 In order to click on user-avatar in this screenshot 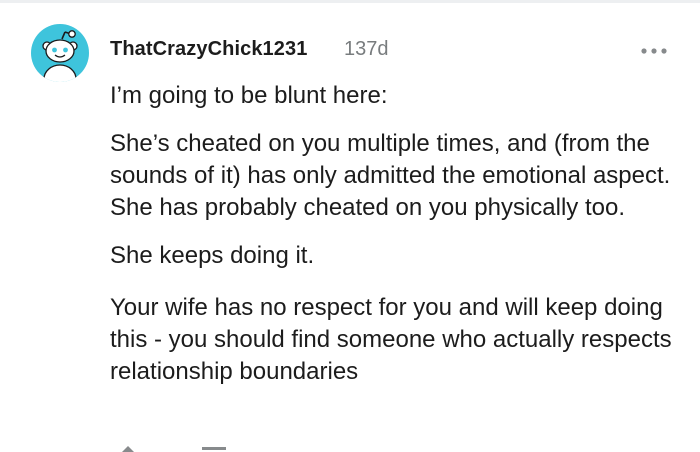, I will do `click(60, 53)`.